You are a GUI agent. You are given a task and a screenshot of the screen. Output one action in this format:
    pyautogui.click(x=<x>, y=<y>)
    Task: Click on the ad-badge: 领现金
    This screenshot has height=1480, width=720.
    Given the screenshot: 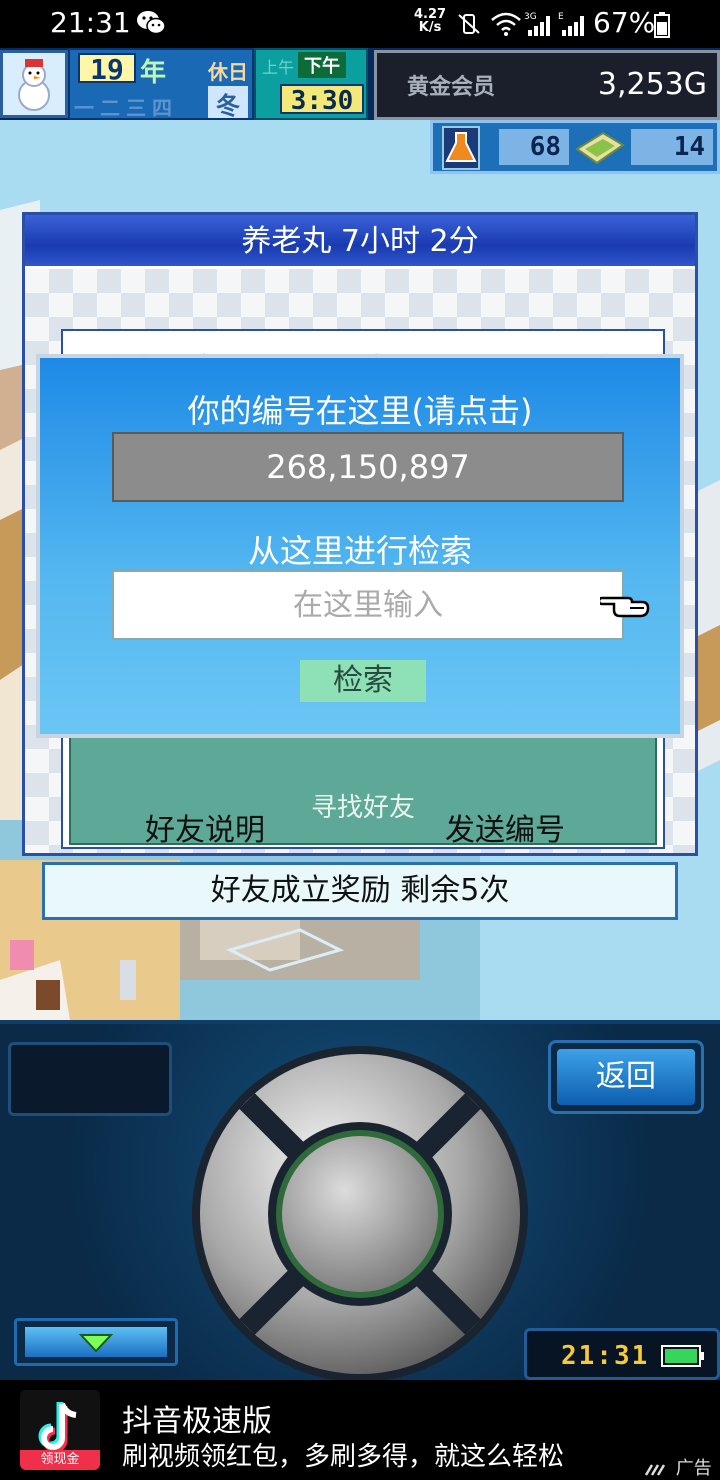 What is the action you would take?
    pyautogui.click(x=60, y=1460)
    